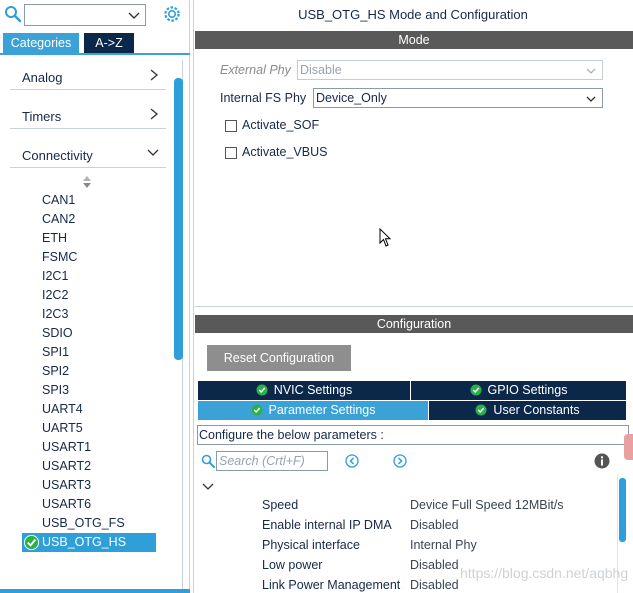 The width and height of the screenshot is (633, 593). I want to click on activate-vbus-checkbox, so click(231, 153).